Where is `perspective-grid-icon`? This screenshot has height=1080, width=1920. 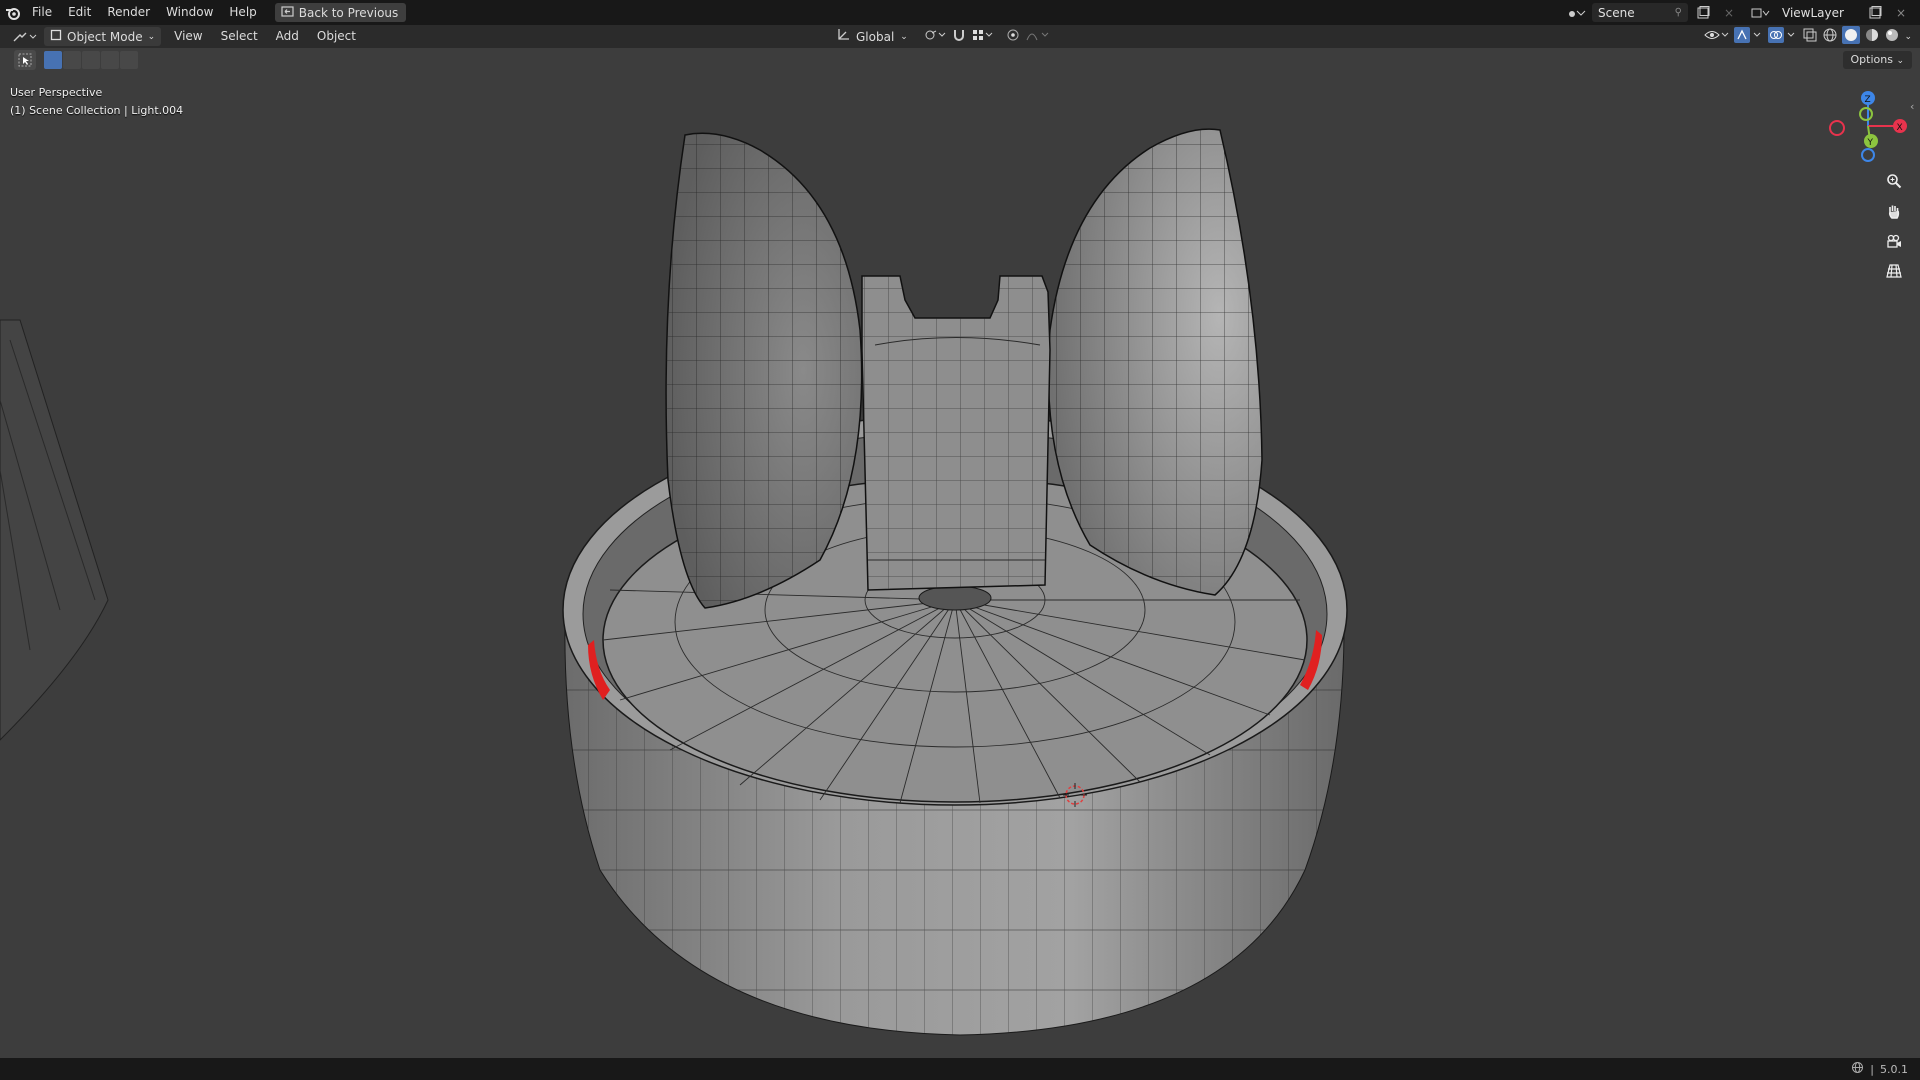
perspective-grid-icon is located at coordinates (1894, 271).